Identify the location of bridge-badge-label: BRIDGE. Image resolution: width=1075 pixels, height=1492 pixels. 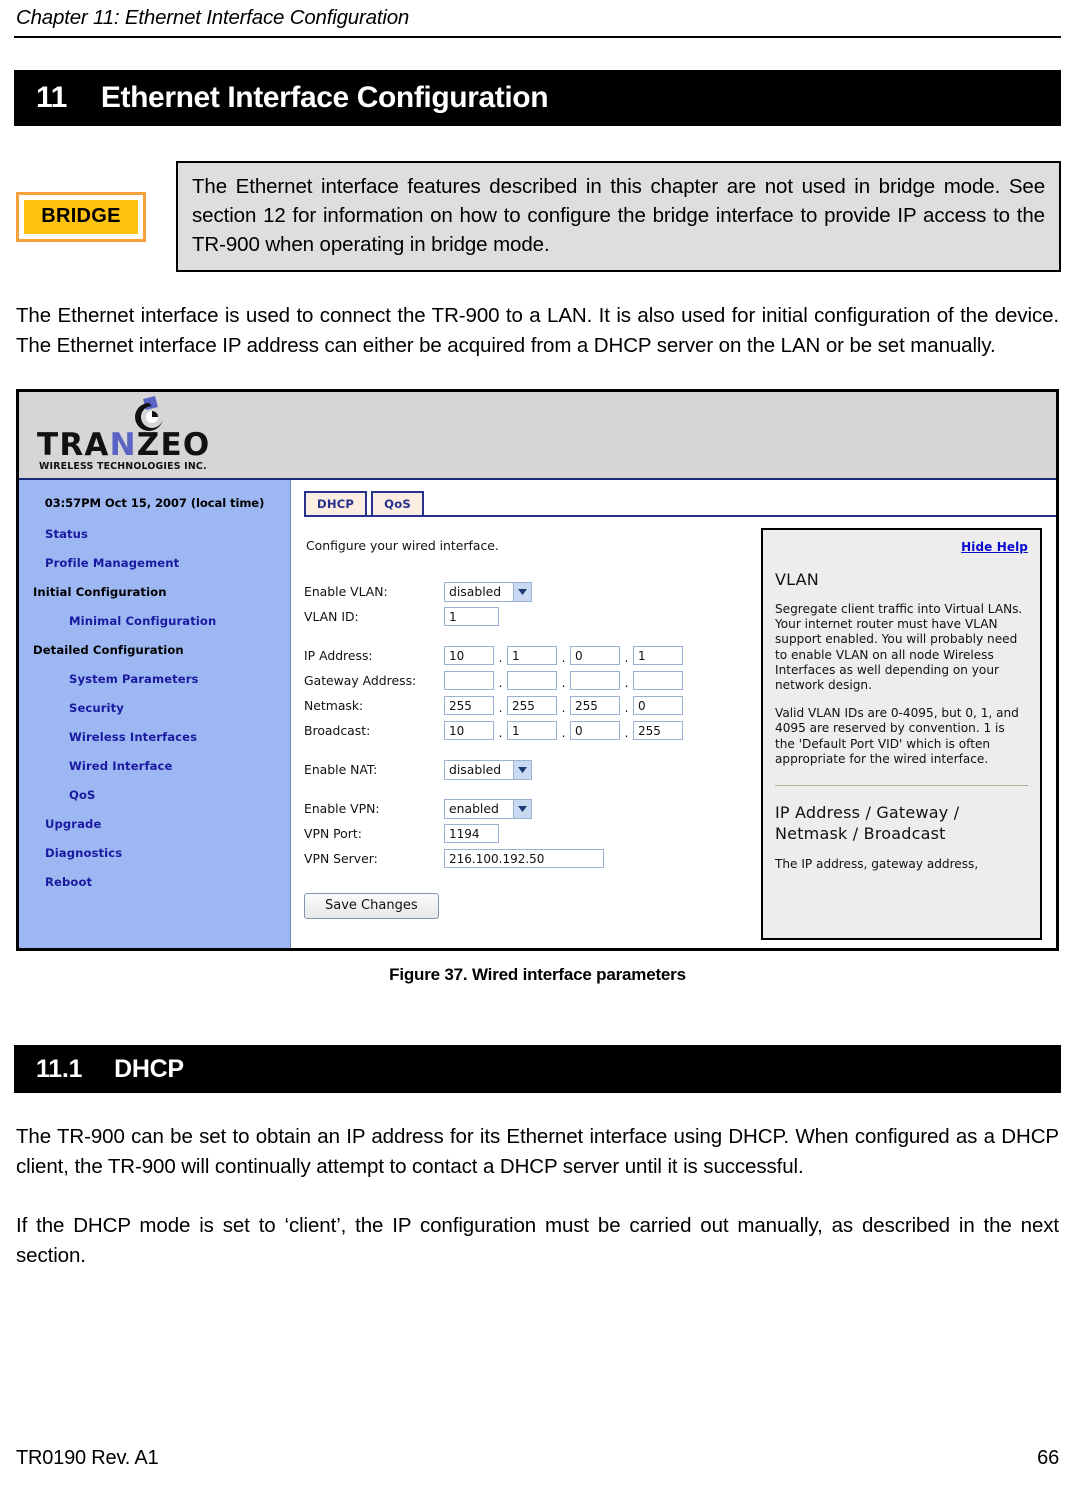
(81, 216).